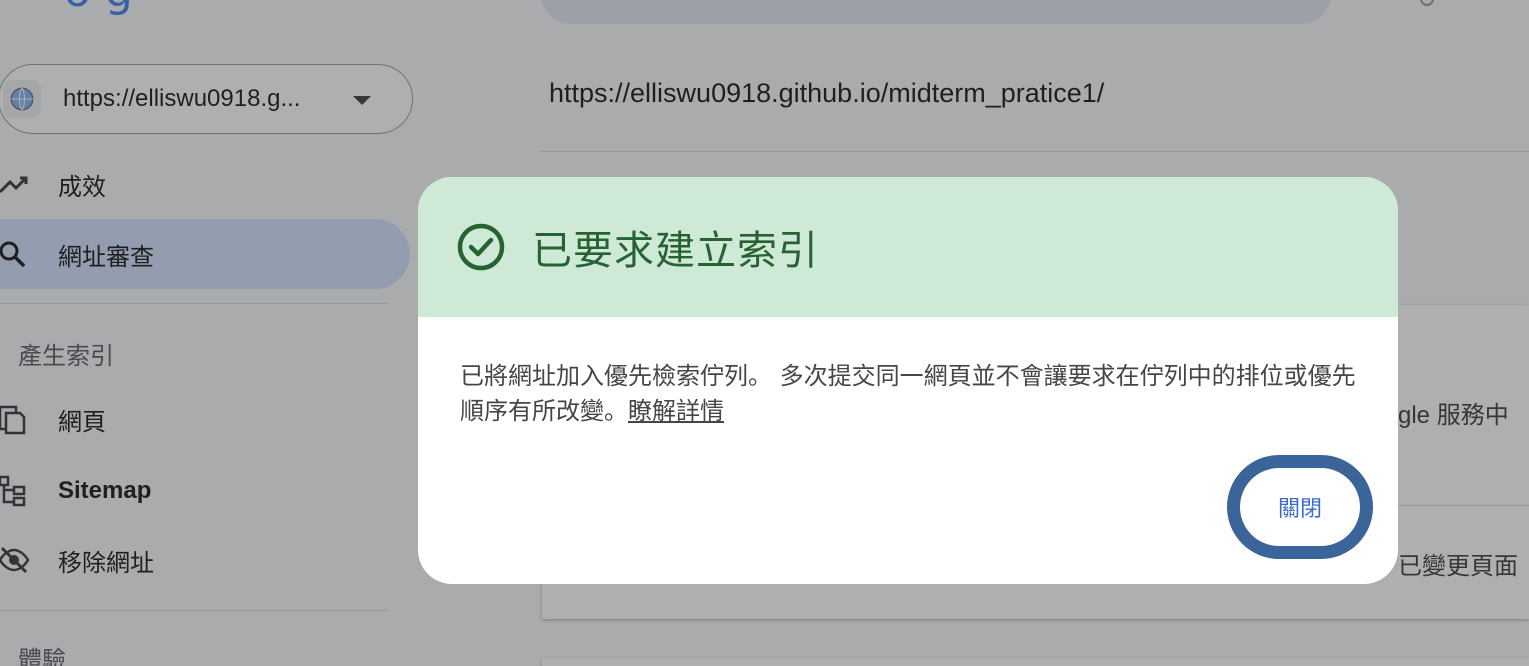 This screenshot has width=1529, height=666. What do you see at coordinates (675, 251) in the screenshot?
I see `dialog-title: 已要求建立索引` at bounding box center [675, 251].